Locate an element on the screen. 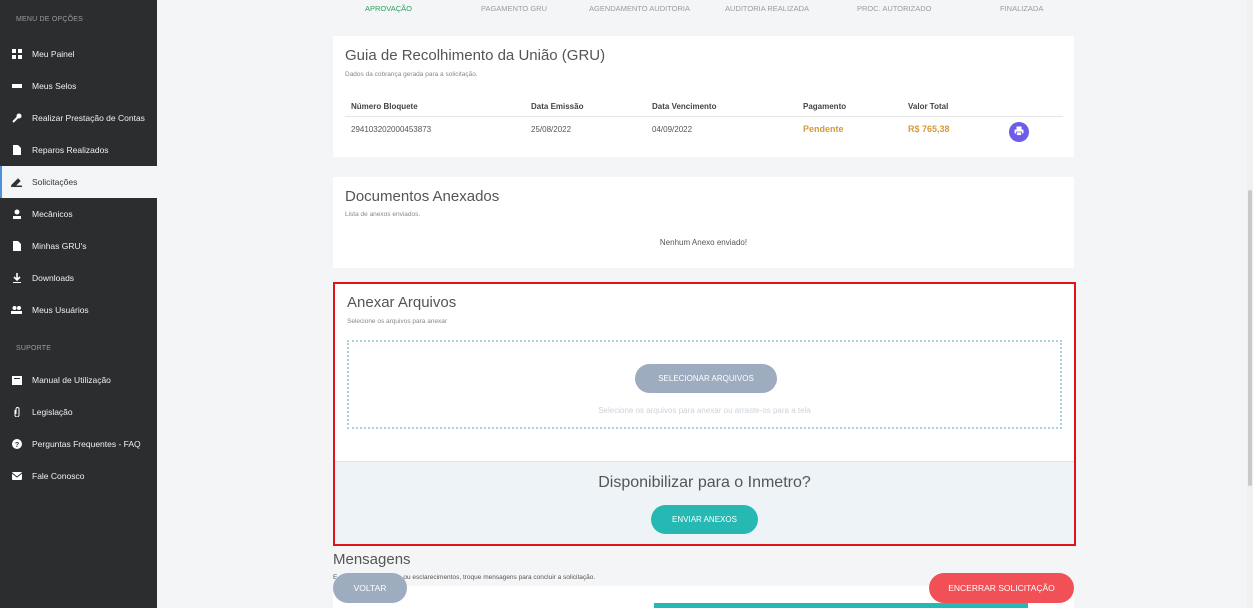  sidebar-item-prestacao-contas: Realizar Prestação de Contas is located at coordinates (78, 118).